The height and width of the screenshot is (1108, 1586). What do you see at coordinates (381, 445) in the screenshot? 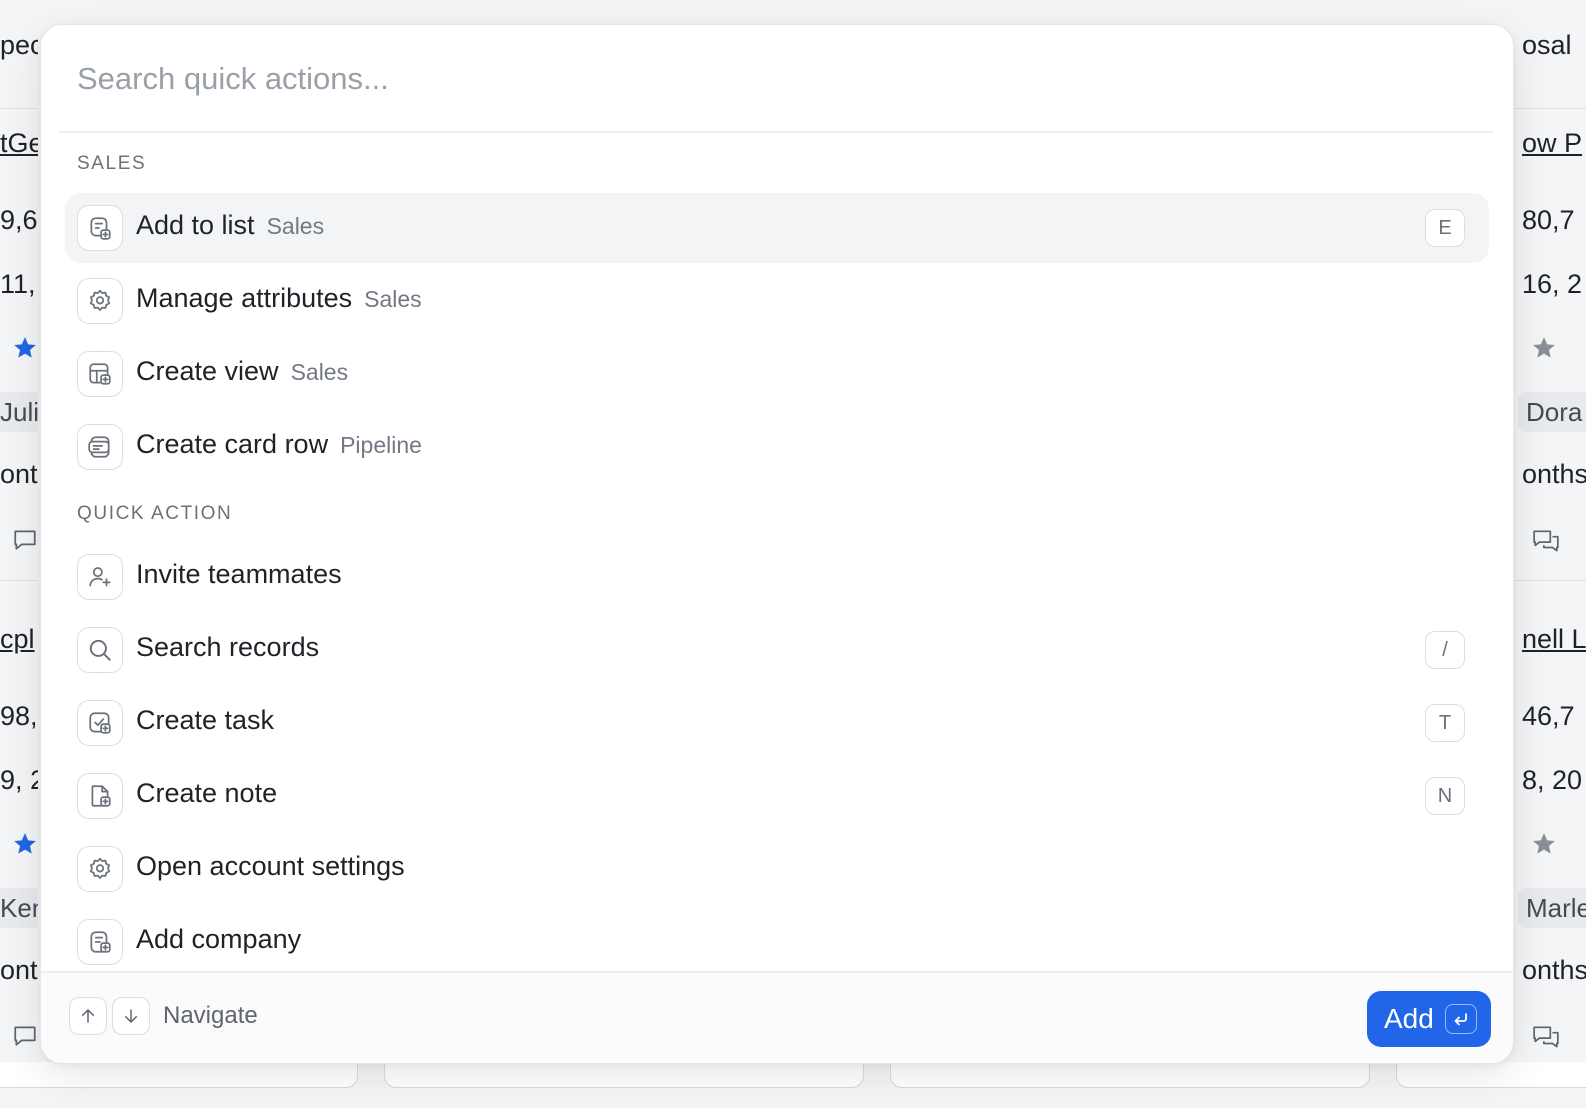
I see `action-context: Pipeline` at bounding box center [381, 445].